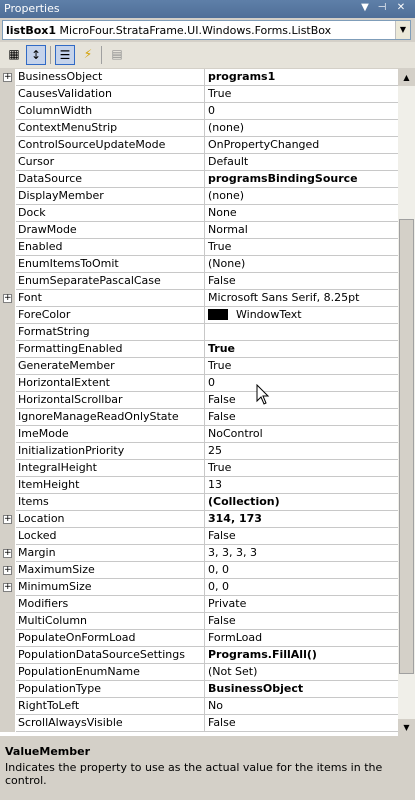  I want to click on property-value-cell: 25, so click(301, 451).